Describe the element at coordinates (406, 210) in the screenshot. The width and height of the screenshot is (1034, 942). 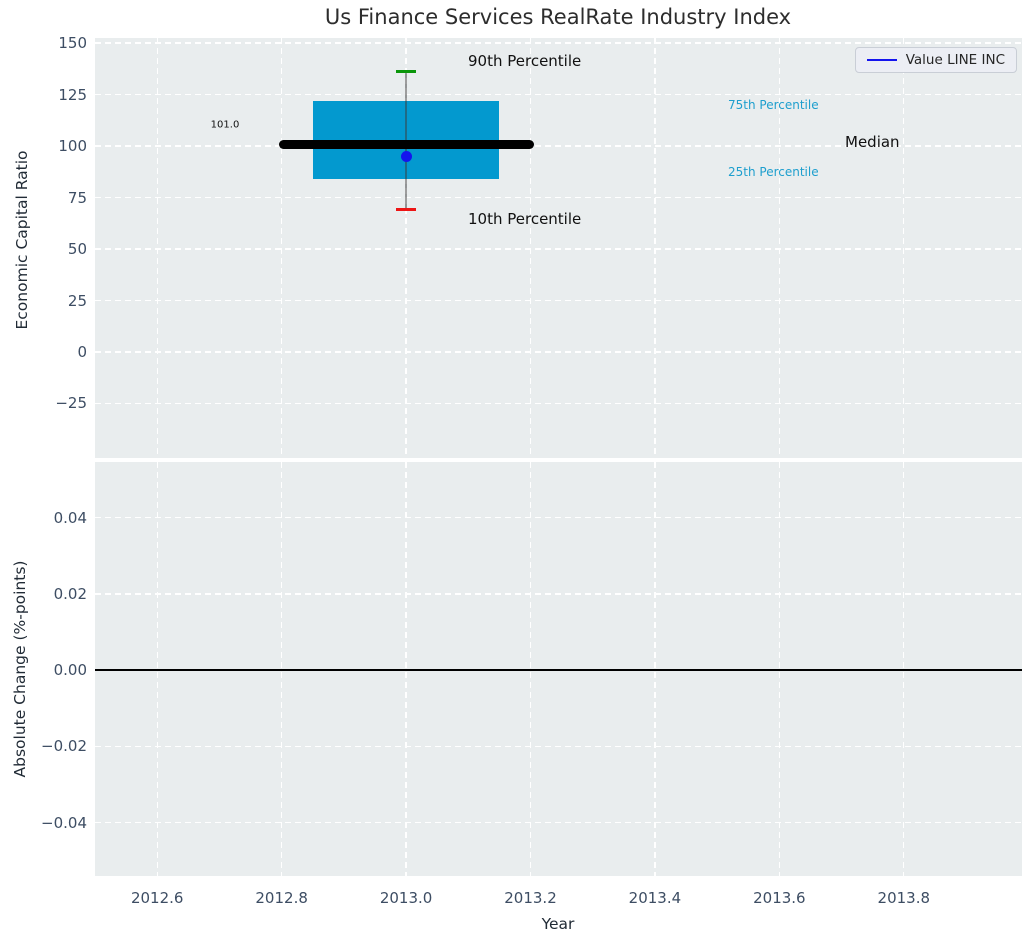
I see `p10-cap` at that location.